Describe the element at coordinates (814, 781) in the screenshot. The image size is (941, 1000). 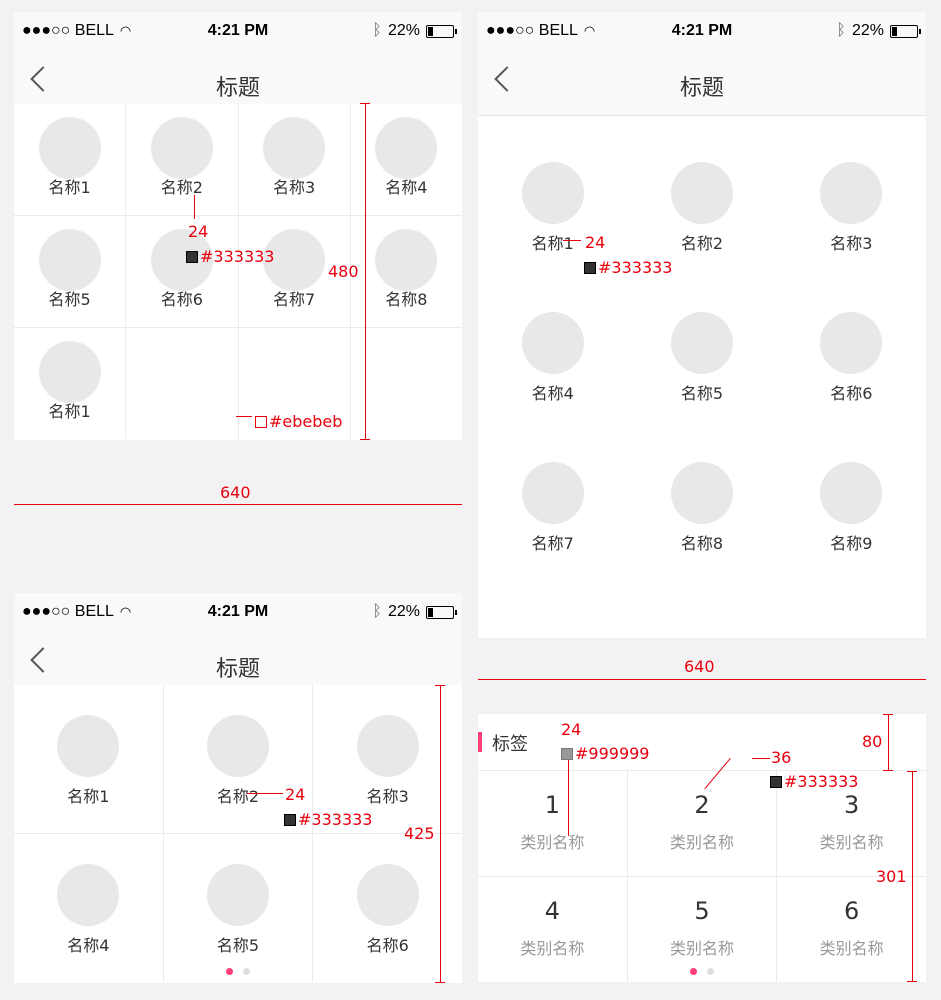
I see `annotation-color-dark: #333333` at that location.